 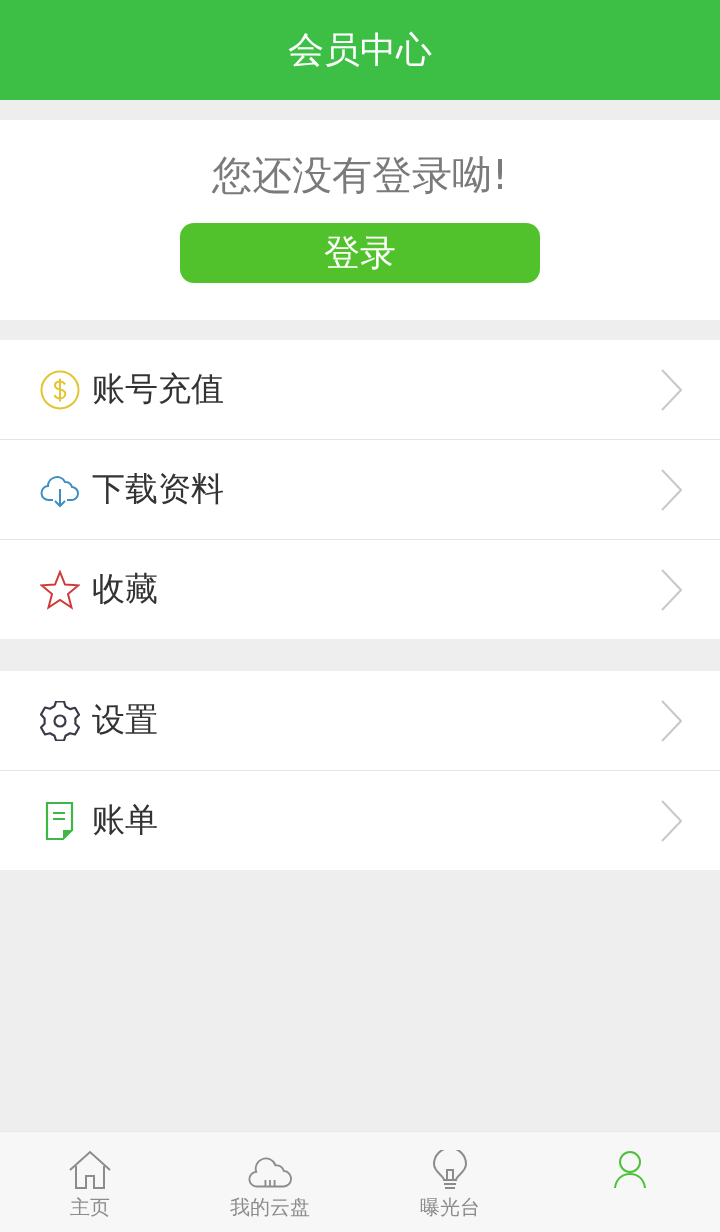 I want to click on menu-item: 下载资料, so click(x=376, y=489).